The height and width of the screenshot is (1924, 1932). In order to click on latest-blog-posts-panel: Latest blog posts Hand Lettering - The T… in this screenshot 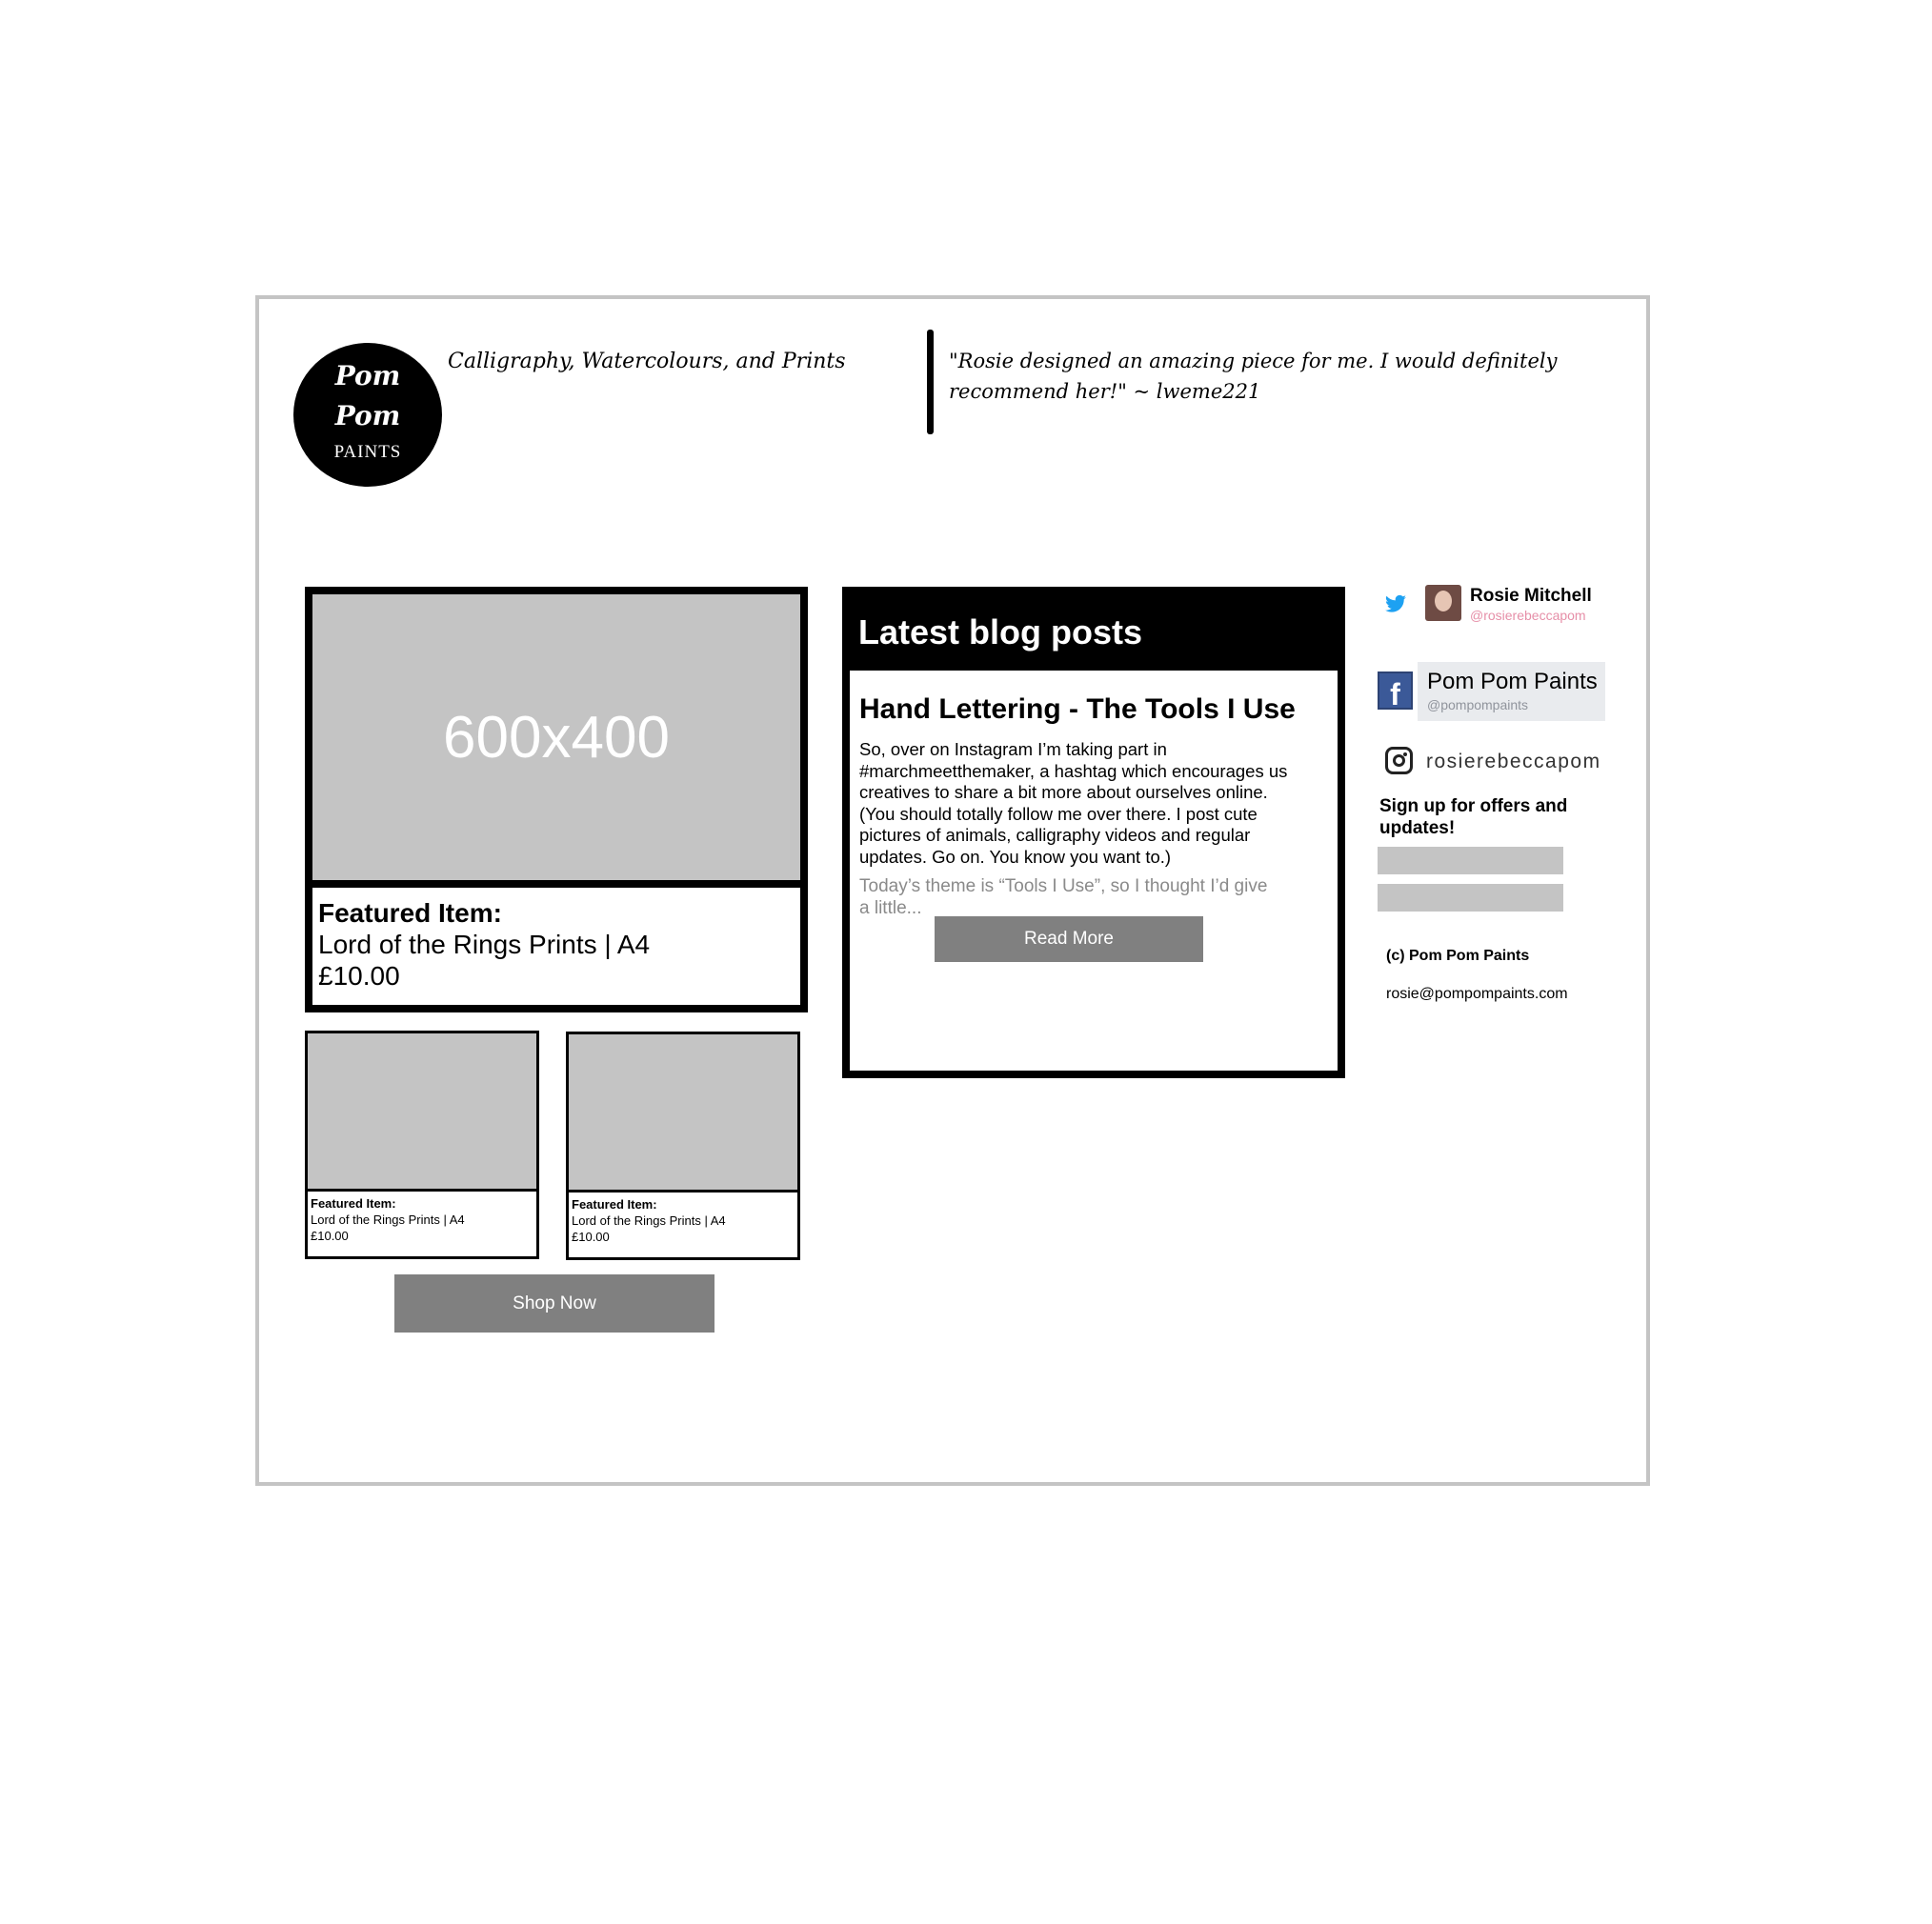, I will do `click(1093, 832)`.